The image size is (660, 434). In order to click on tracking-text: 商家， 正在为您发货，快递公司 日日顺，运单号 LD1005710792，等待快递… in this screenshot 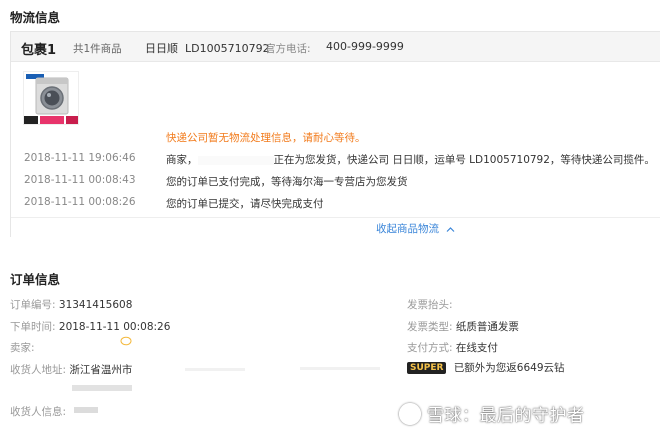, I will do `click(410, 159)`.